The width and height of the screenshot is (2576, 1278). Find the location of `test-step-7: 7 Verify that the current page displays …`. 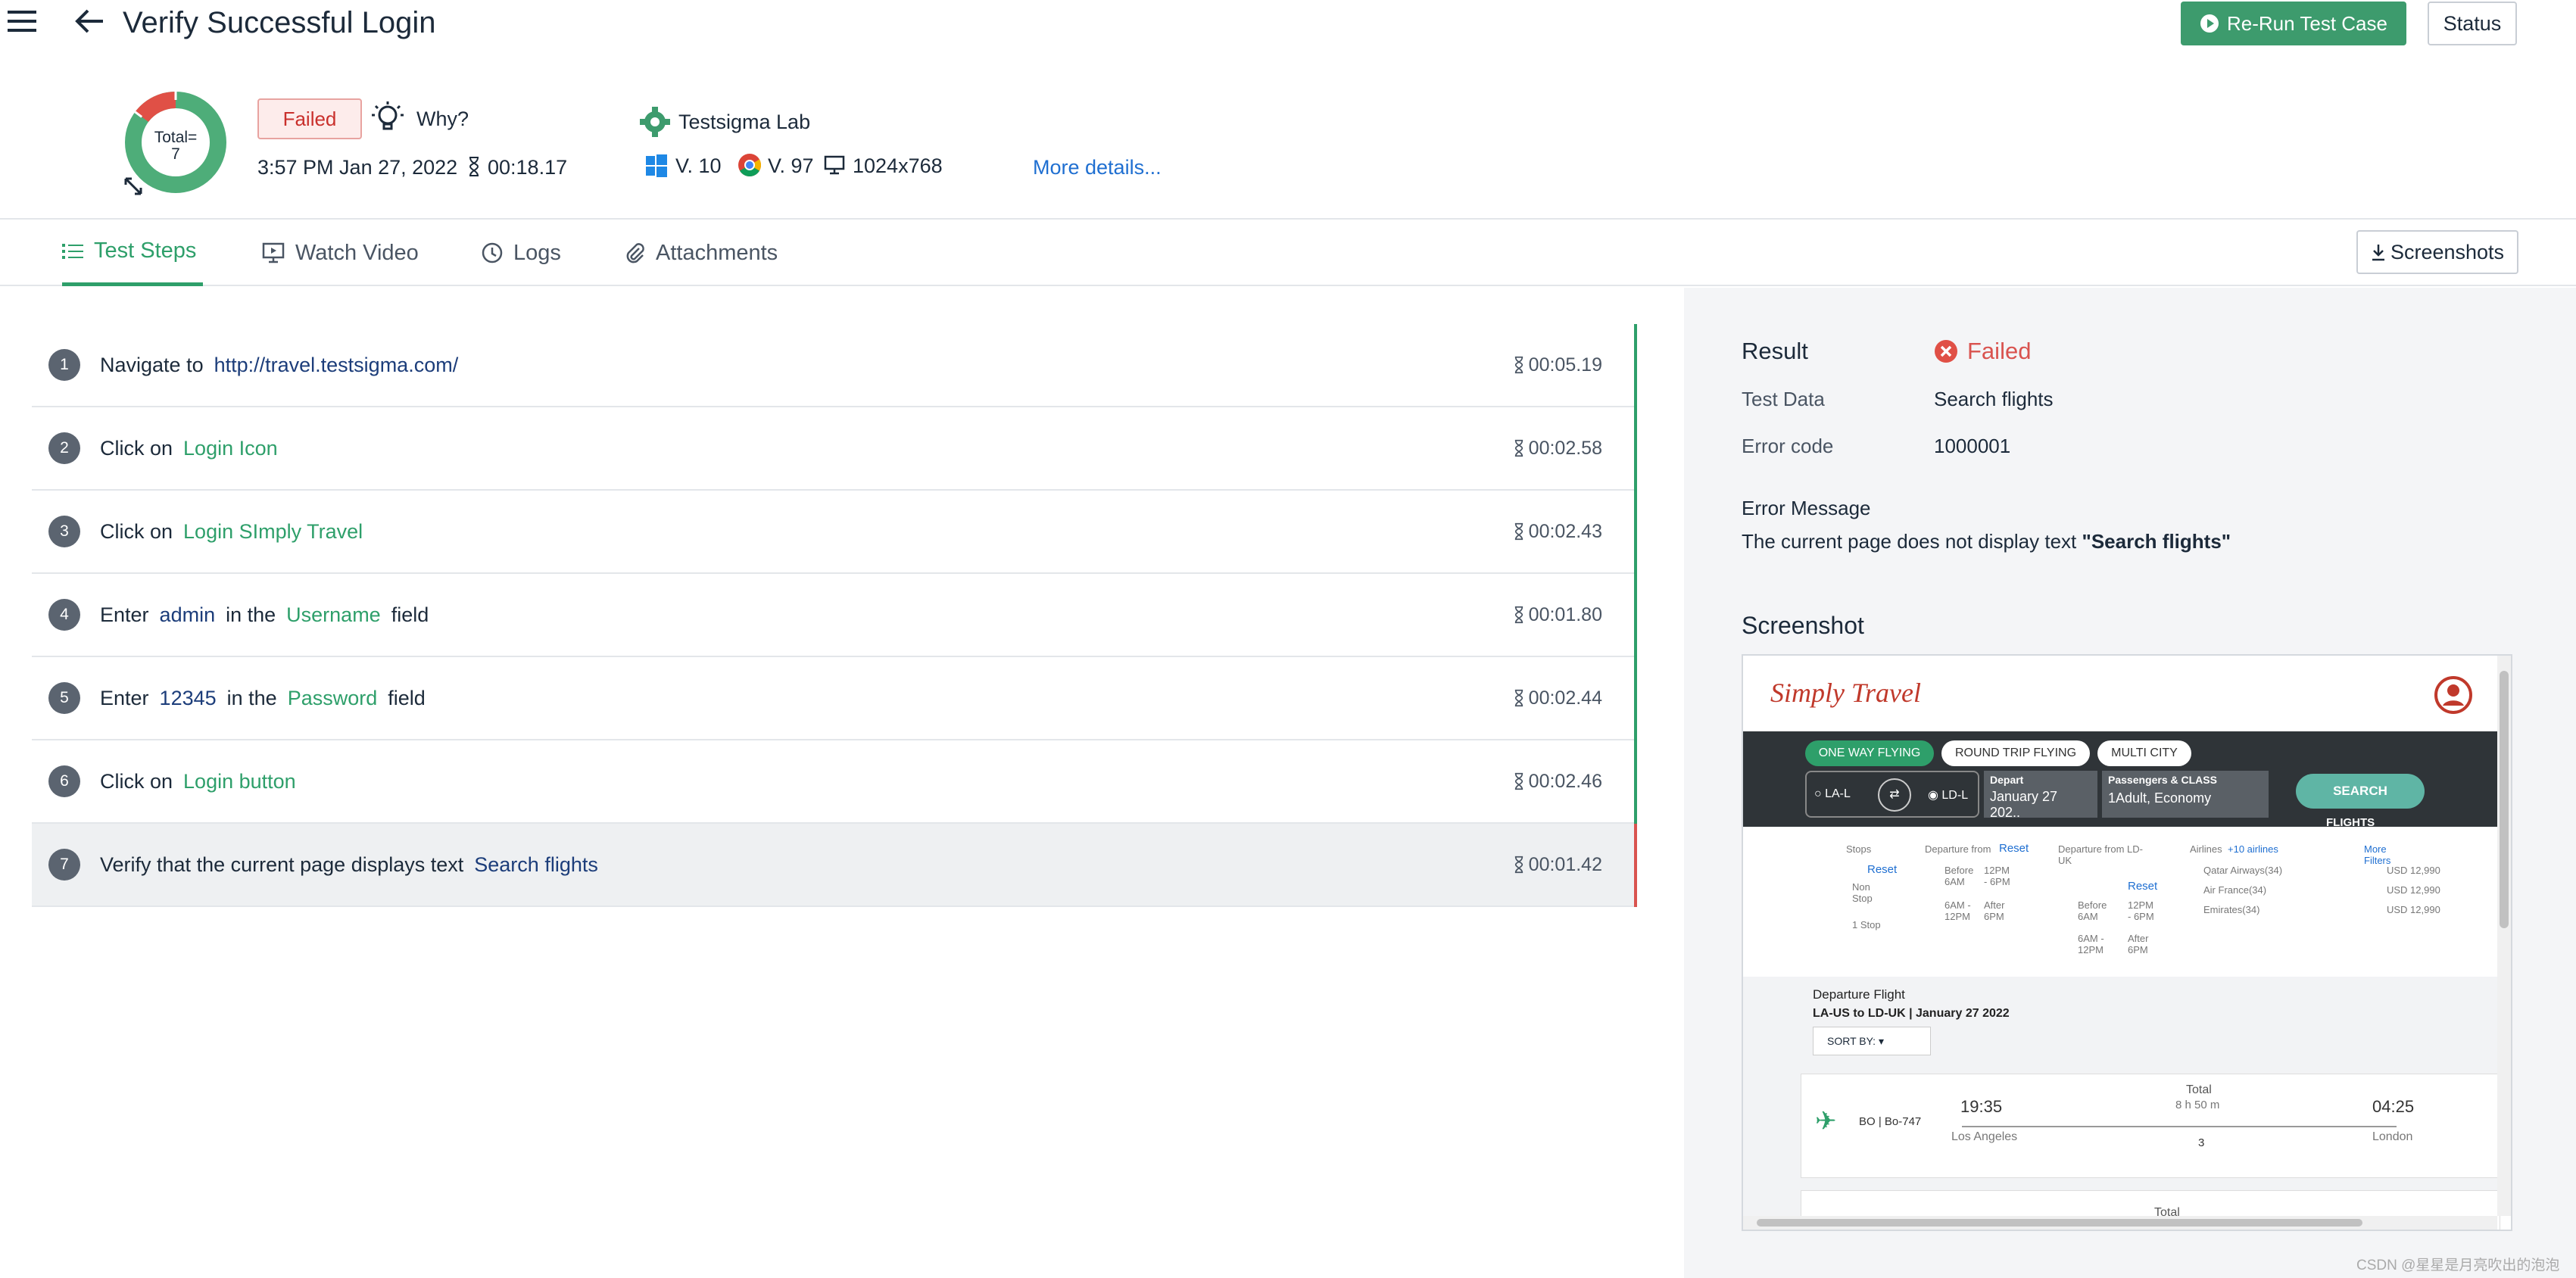

test-step-7: 7 Verify that the current page displays … is located at coordinates (834, 866).